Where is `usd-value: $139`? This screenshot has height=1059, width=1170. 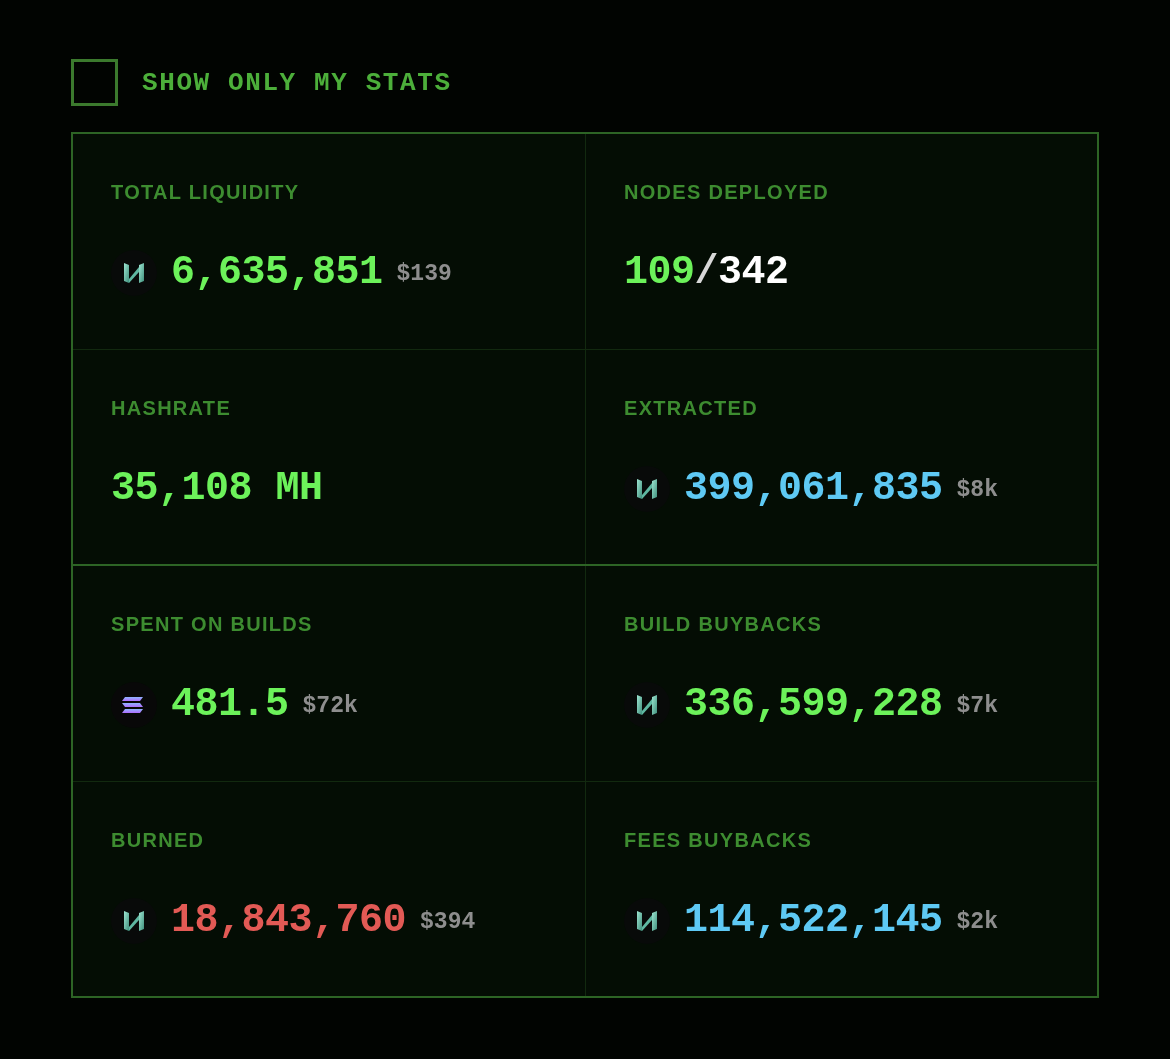
usd-value: $139 is located at coordinates (424, 274).